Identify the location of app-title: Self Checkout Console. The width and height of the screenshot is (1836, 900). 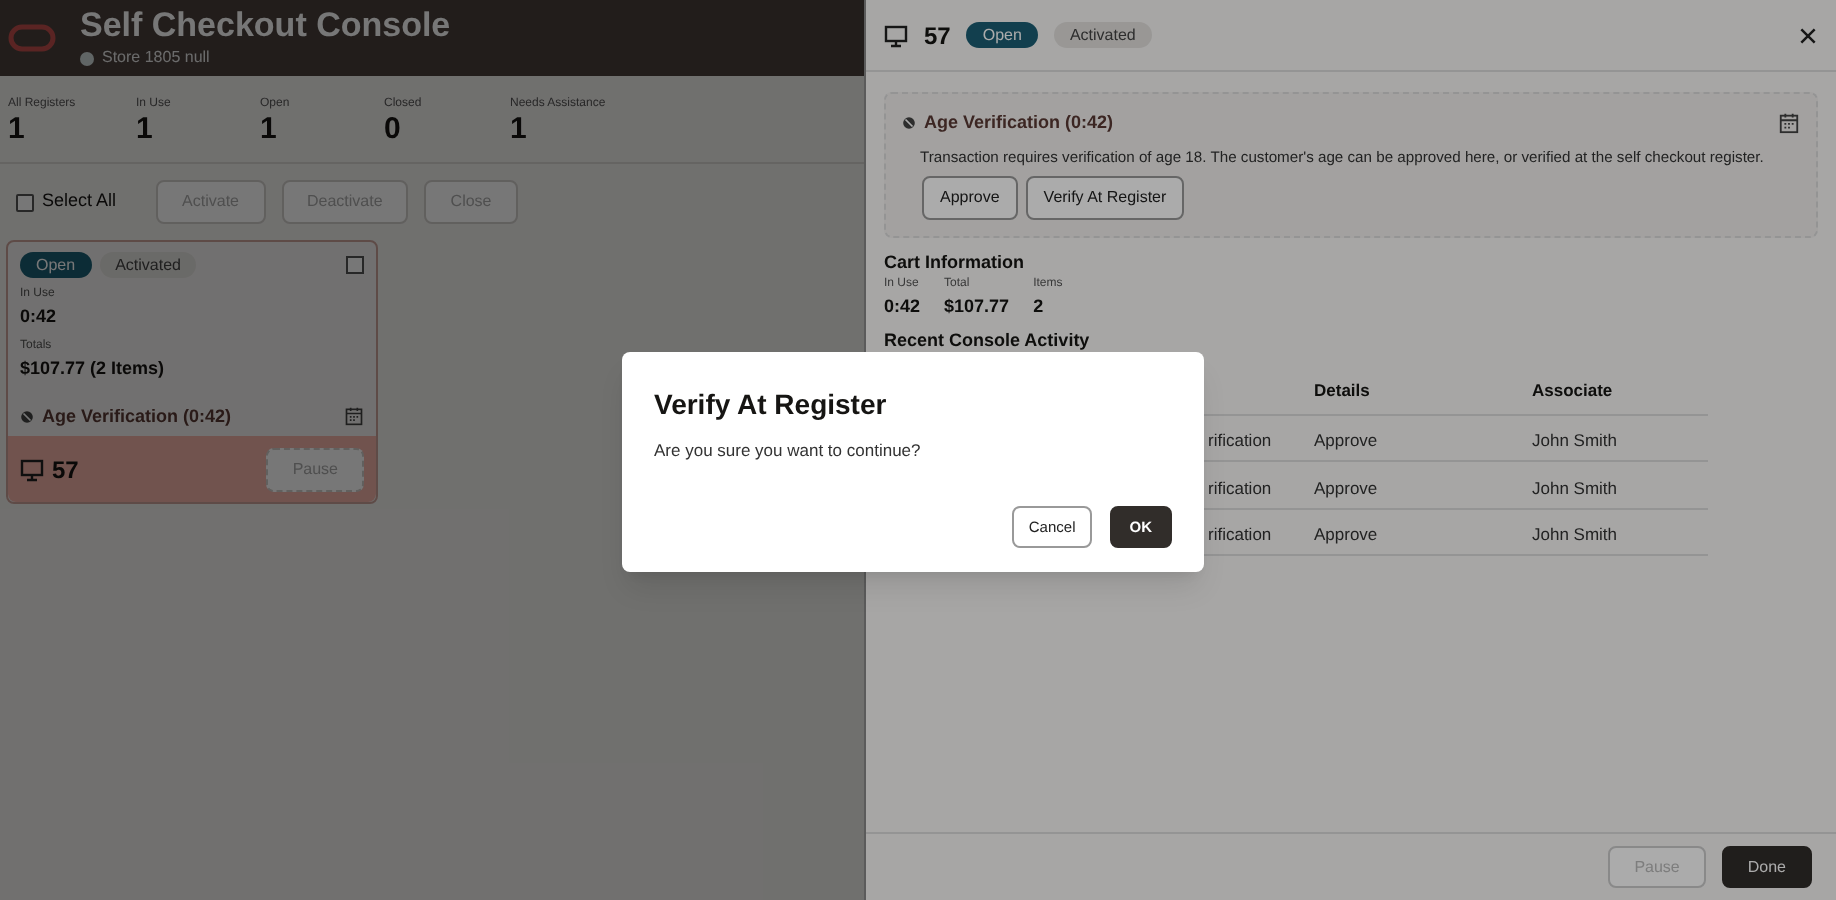
(265, 26).